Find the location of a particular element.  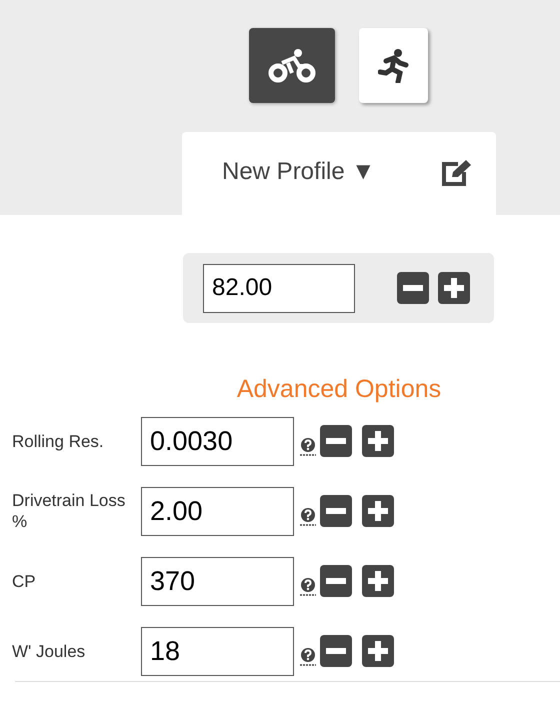

input-field: 0.0030 is located at coordinates (217, 441).